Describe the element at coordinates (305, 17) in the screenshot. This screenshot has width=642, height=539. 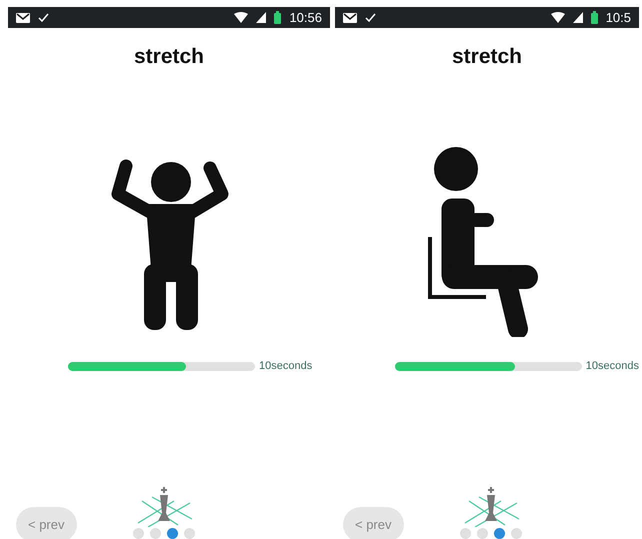
I see `status-time: 10:56` at that location.